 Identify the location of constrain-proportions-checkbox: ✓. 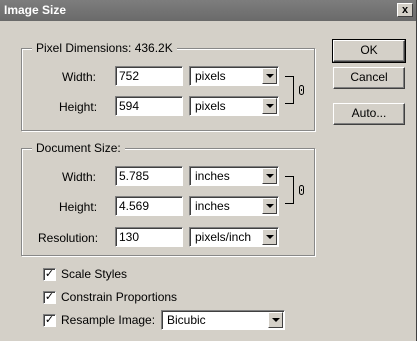
(49, 297).